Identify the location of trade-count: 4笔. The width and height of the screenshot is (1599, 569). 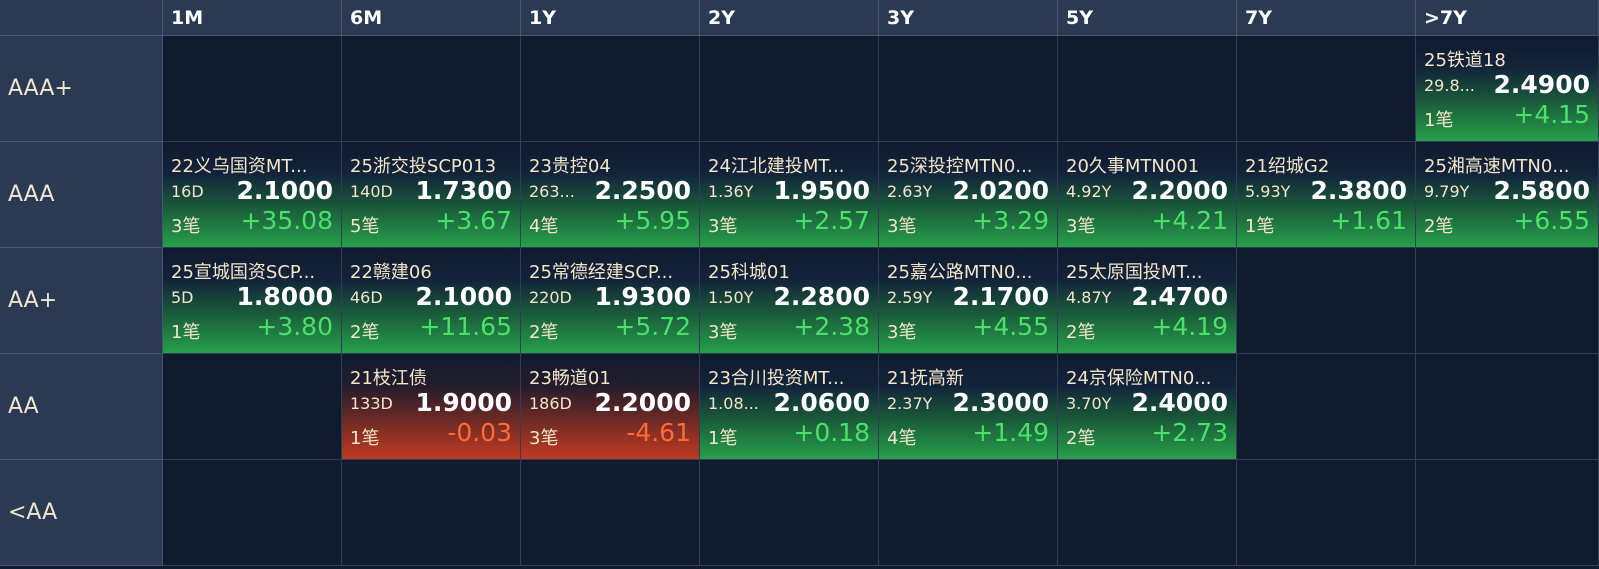
(544, 226).